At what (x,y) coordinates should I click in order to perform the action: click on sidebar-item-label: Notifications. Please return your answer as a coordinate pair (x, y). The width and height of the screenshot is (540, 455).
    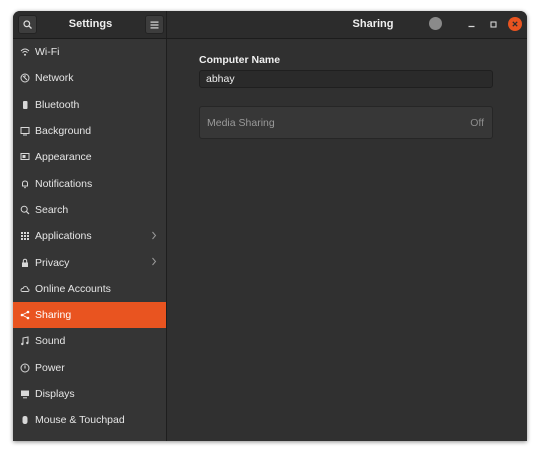
    Looking at the image, I should click on (64, 183).